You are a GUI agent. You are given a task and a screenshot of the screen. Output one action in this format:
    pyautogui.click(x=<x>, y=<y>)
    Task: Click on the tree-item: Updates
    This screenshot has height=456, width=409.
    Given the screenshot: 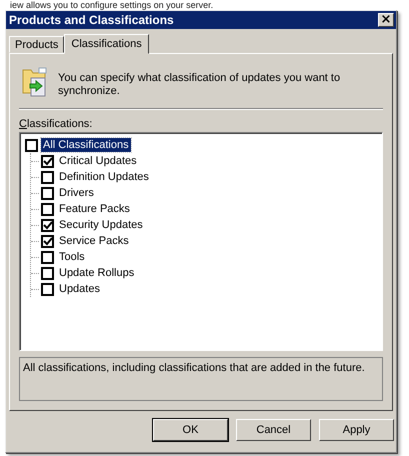 What is the action you would take?
    pyautogui.click(x=79, y=289)
    